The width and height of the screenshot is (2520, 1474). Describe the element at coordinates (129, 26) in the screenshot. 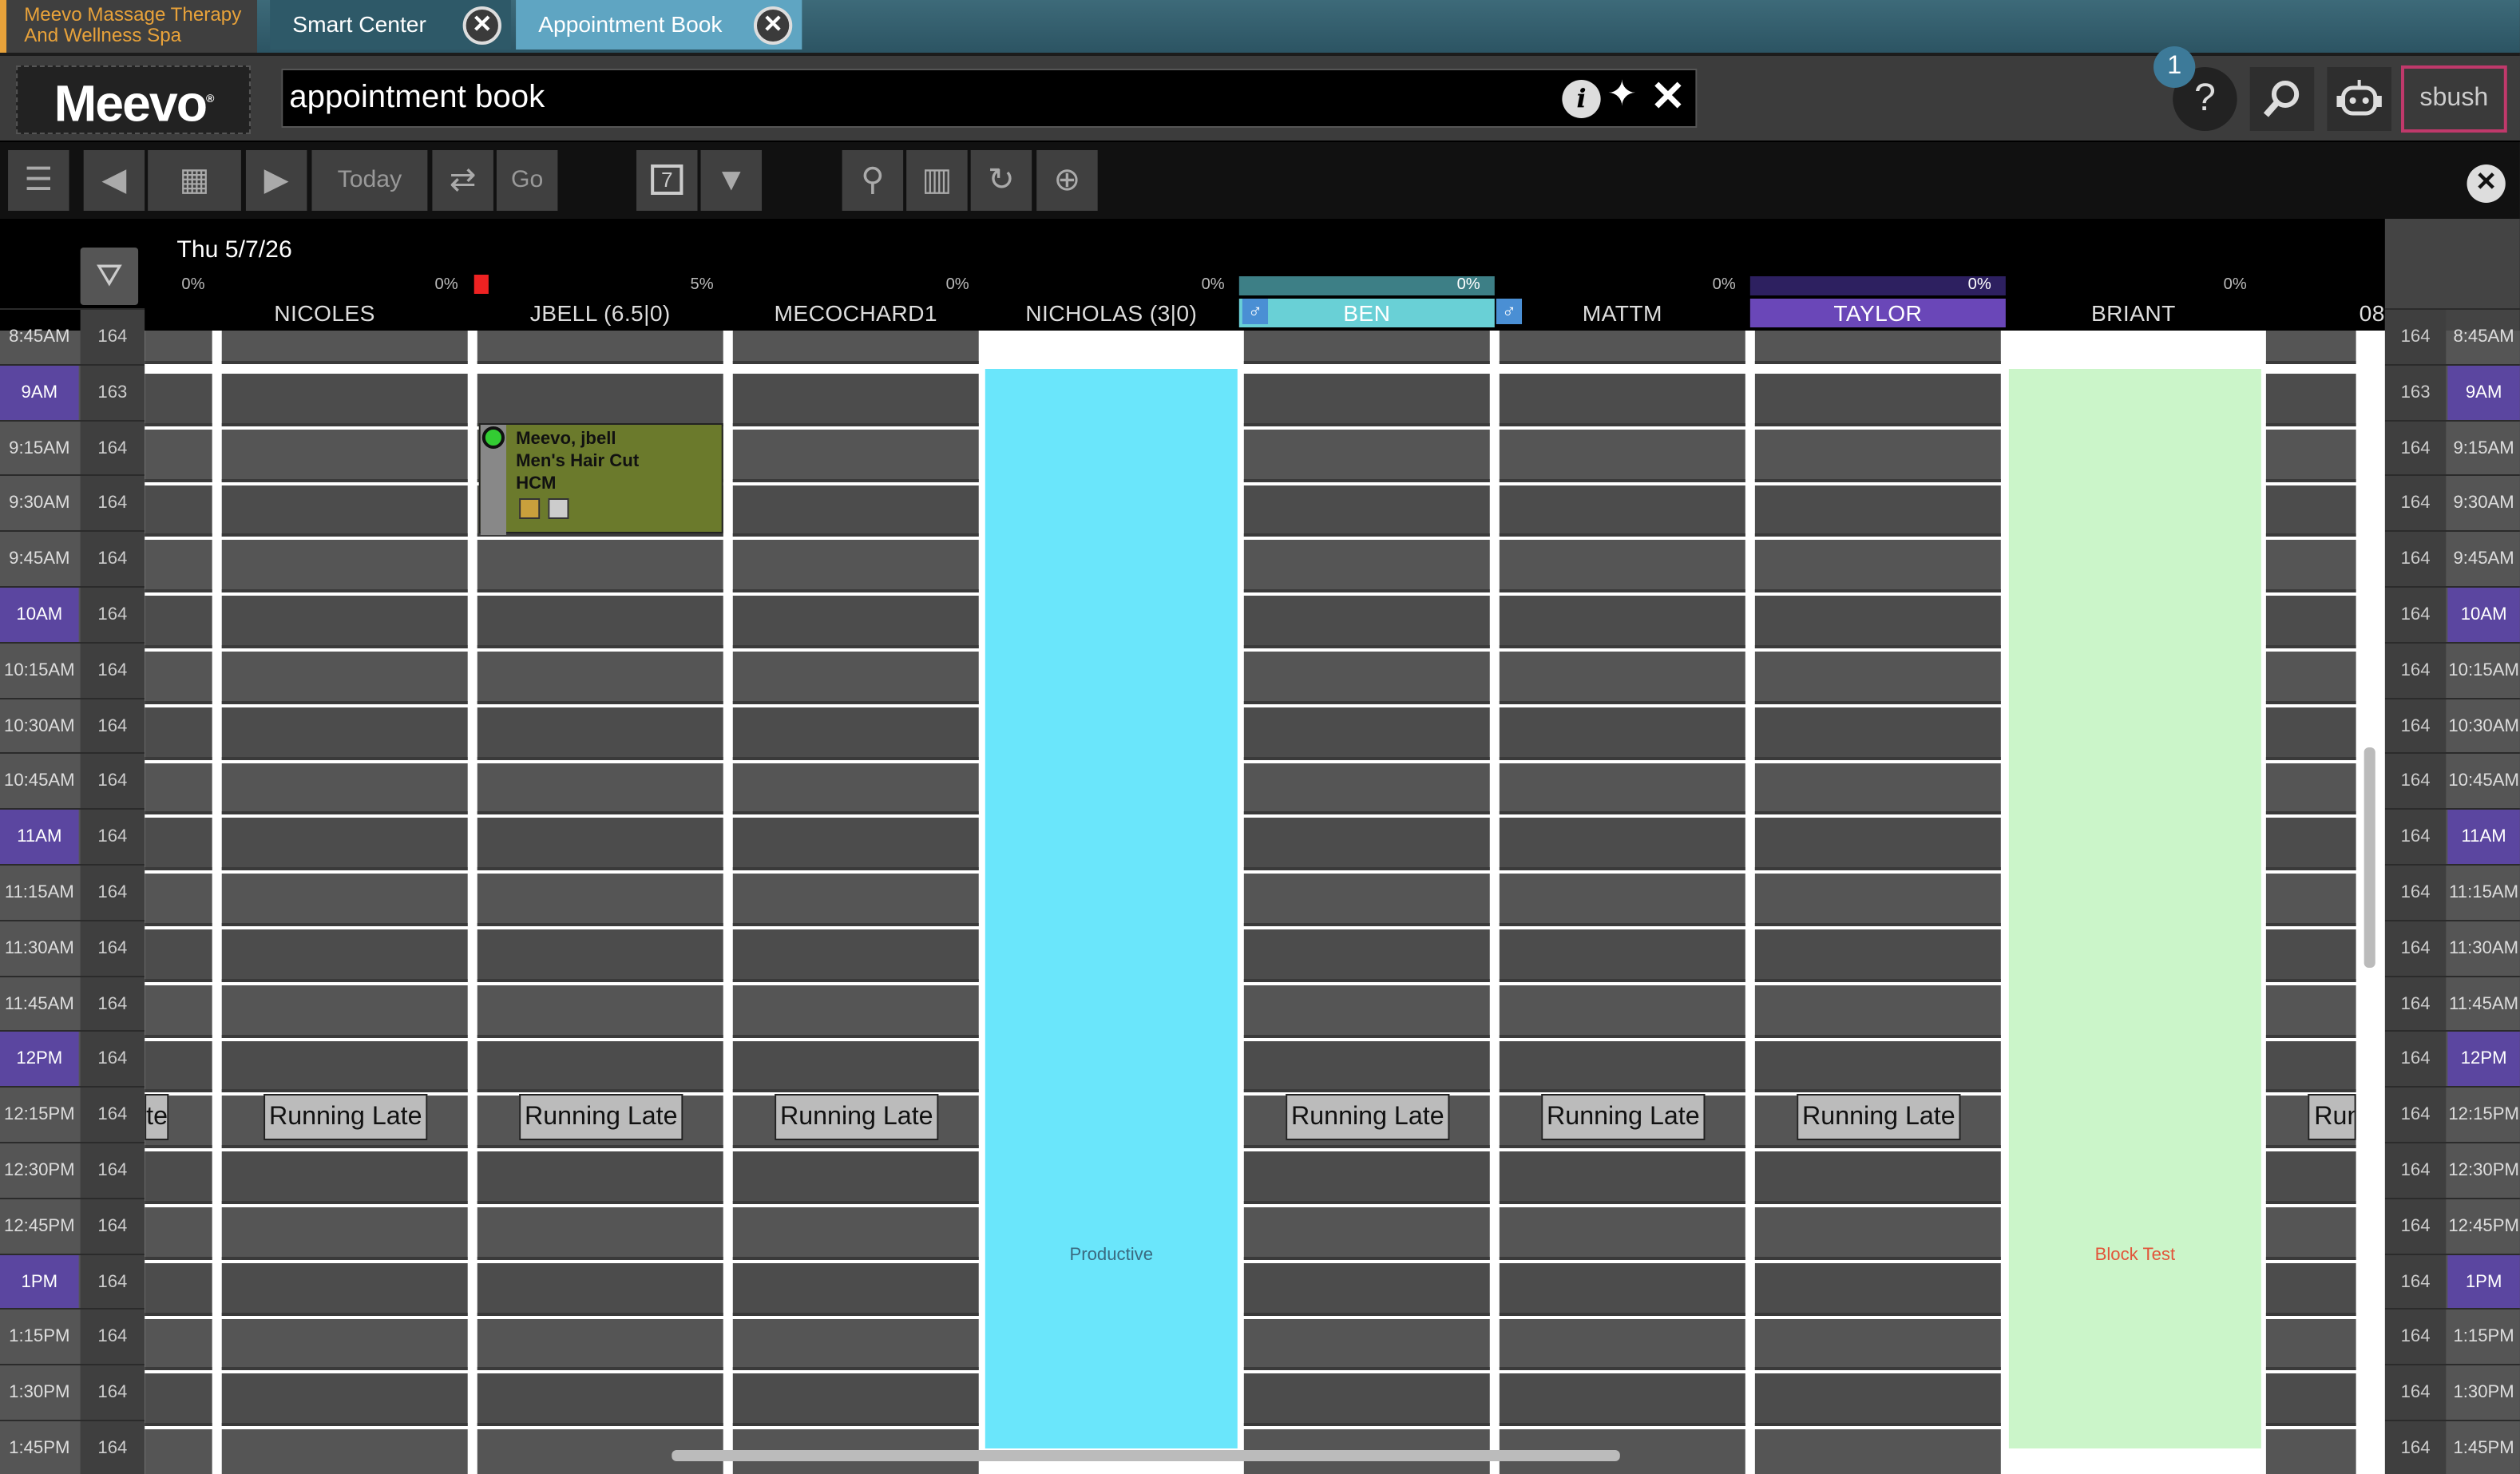

I see `tab-org: Meevo Massage Therapy And Wellness Spa` at that location.